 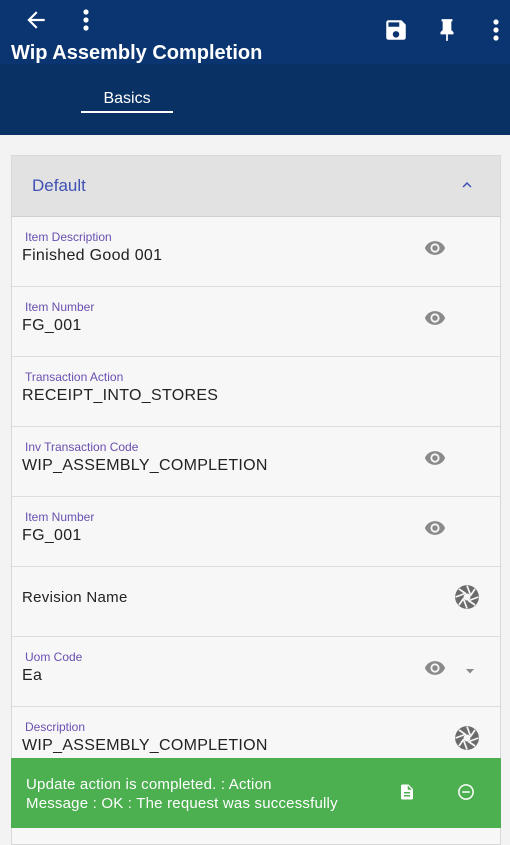 I want to click on more-vert-icon, so click(x=86, y=20).